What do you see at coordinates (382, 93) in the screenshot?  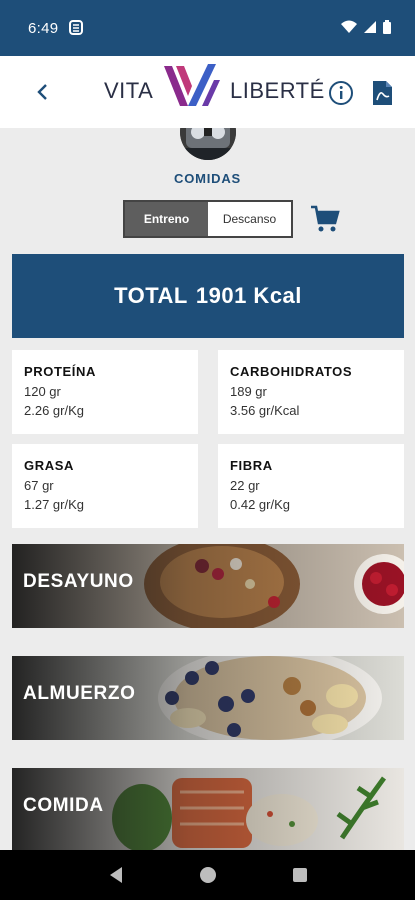 I see `pdf-icon` at bounding box center [382, 93].